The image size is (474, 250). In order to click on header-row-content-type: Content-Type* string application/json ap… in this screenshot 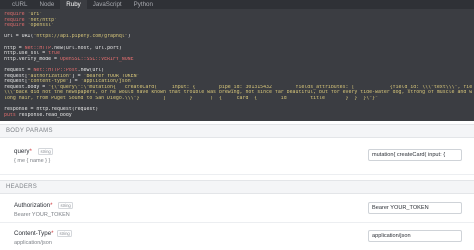, I will do `click(237, 236)`.